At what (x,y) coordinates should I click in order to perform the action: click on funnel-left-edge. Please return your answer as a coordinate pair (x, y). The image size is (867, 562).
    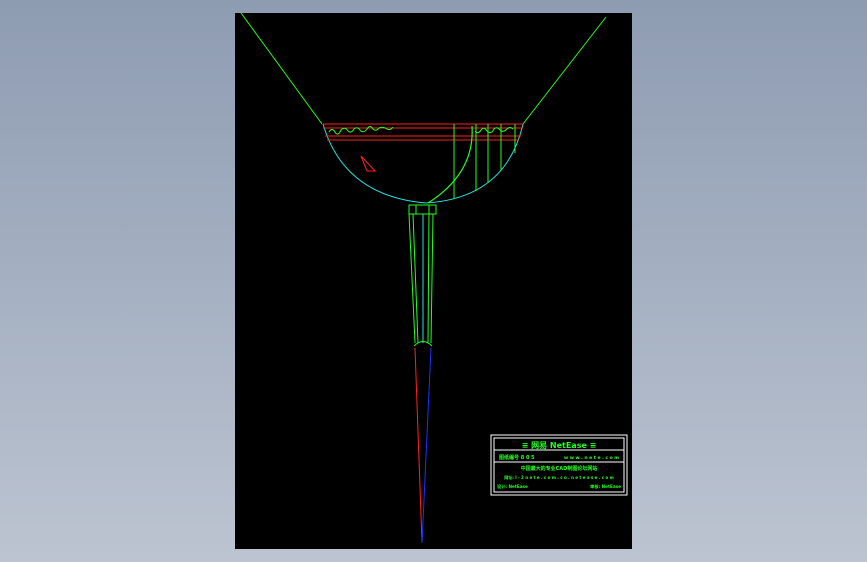
    Looking at the image, I should click on (281, 69).